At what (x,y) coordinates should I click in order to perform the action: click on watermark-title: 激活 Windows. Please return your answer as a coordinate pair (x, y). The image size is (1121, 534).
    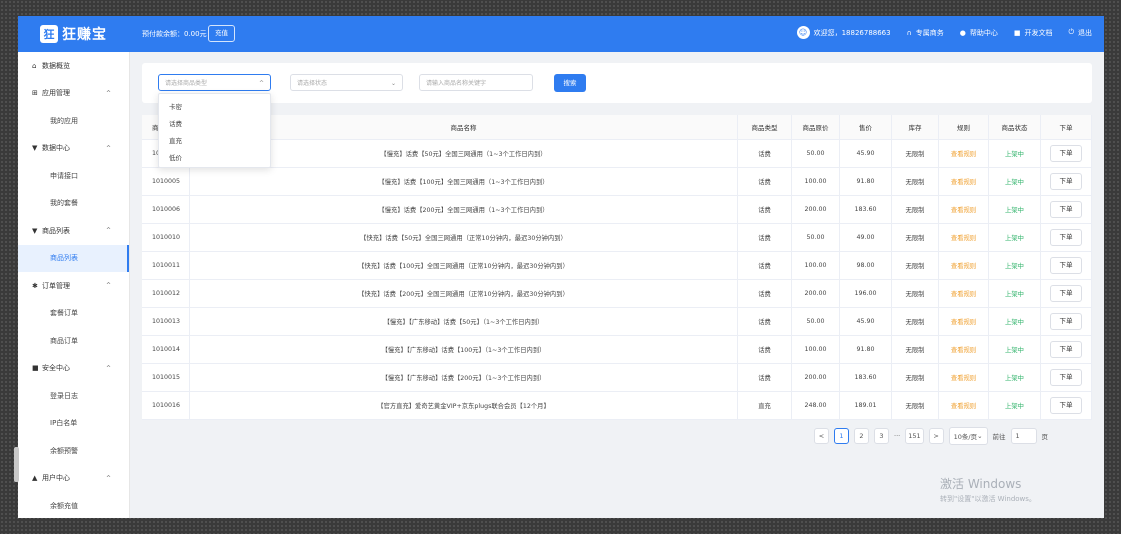
    Looking at the image, I should click on (981, 484).